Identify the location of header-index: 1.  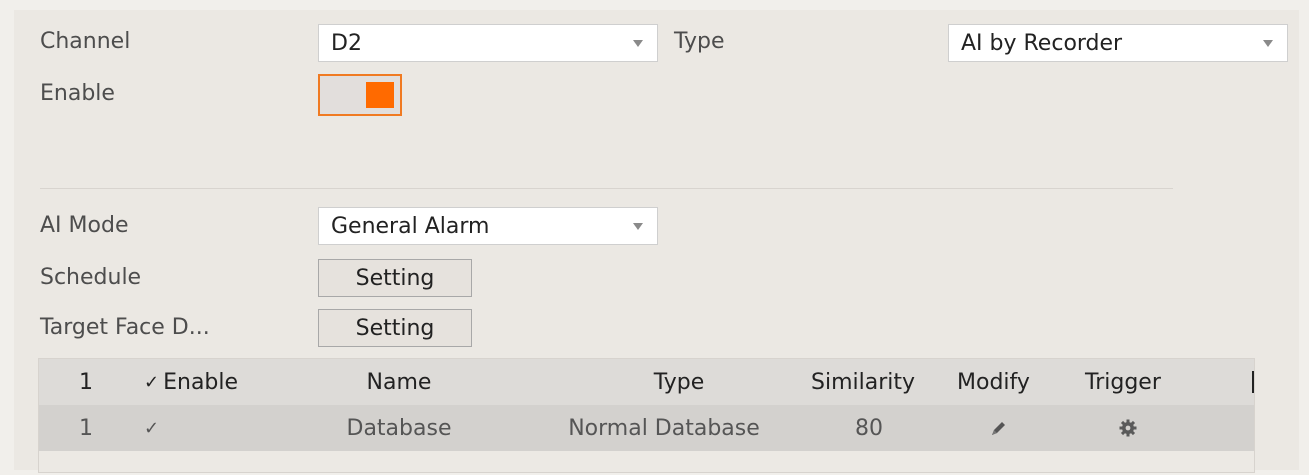
(86, 382).